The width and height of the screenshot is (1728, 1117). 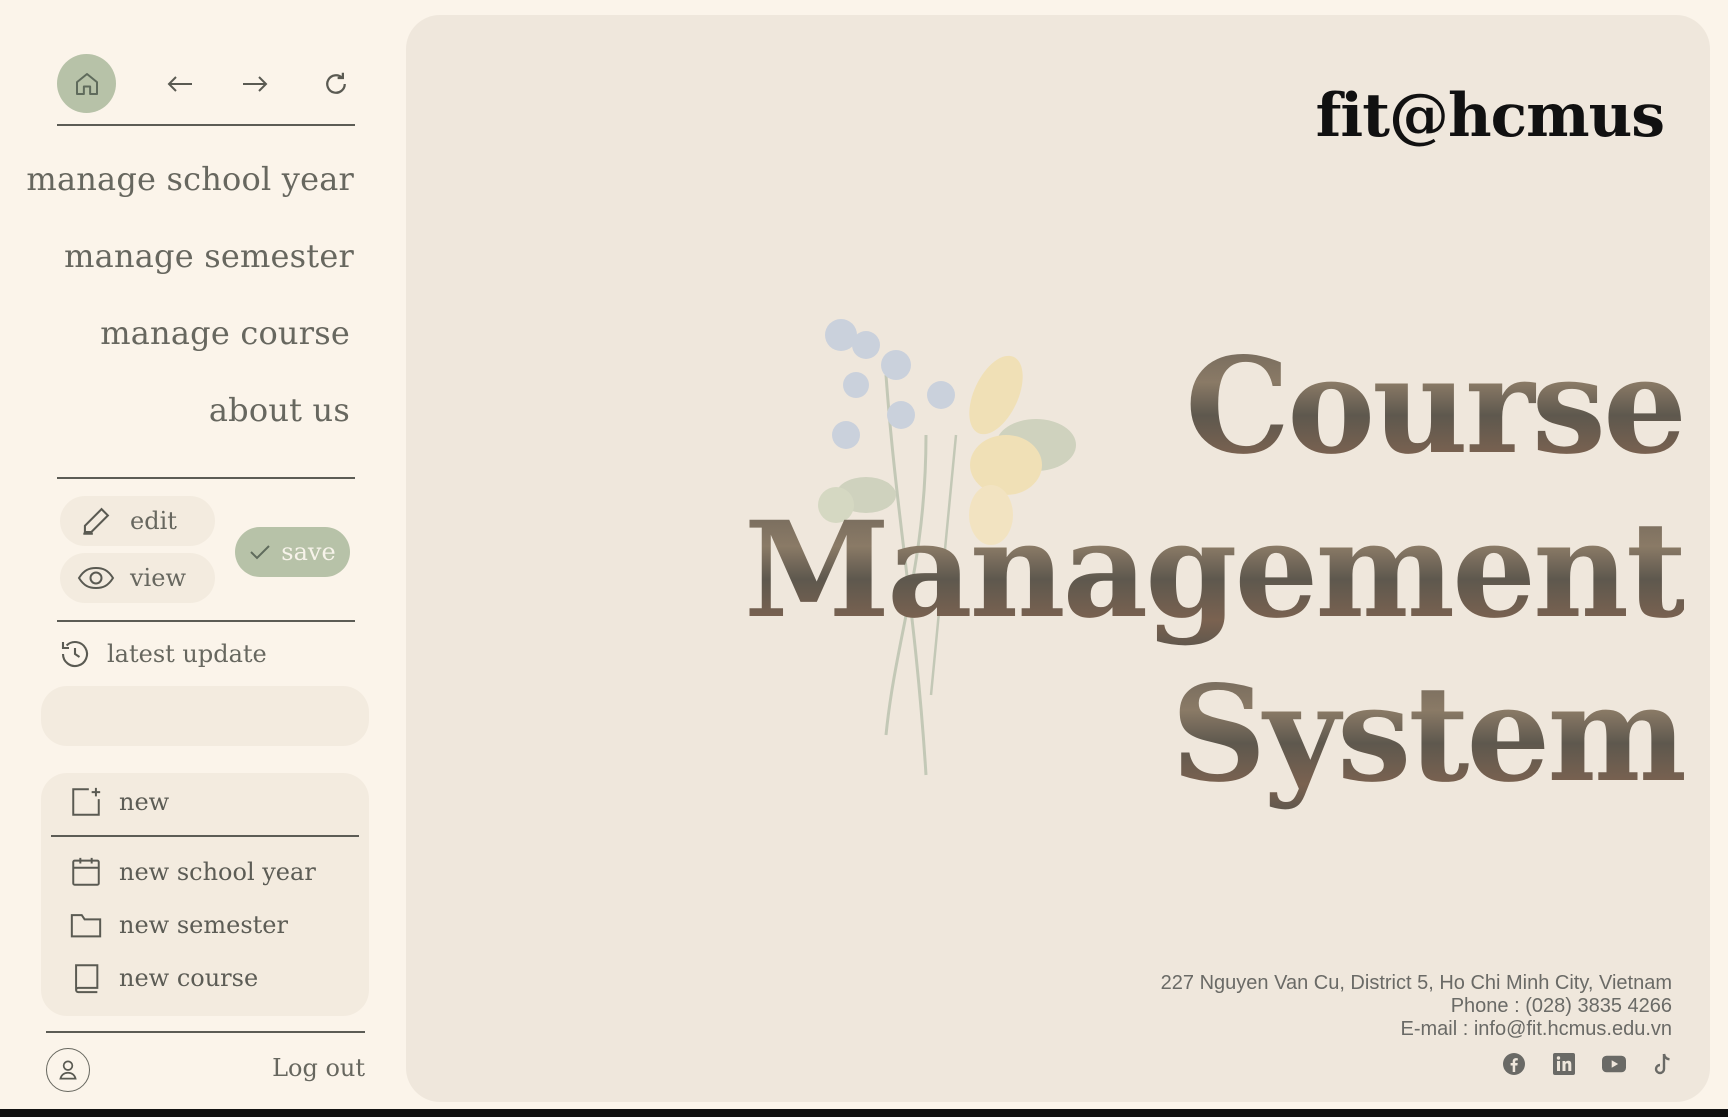 What do you see at coordinates (86, 801) in the screenshot?
I see `new-document-icon` at bounding box center [86, 801].